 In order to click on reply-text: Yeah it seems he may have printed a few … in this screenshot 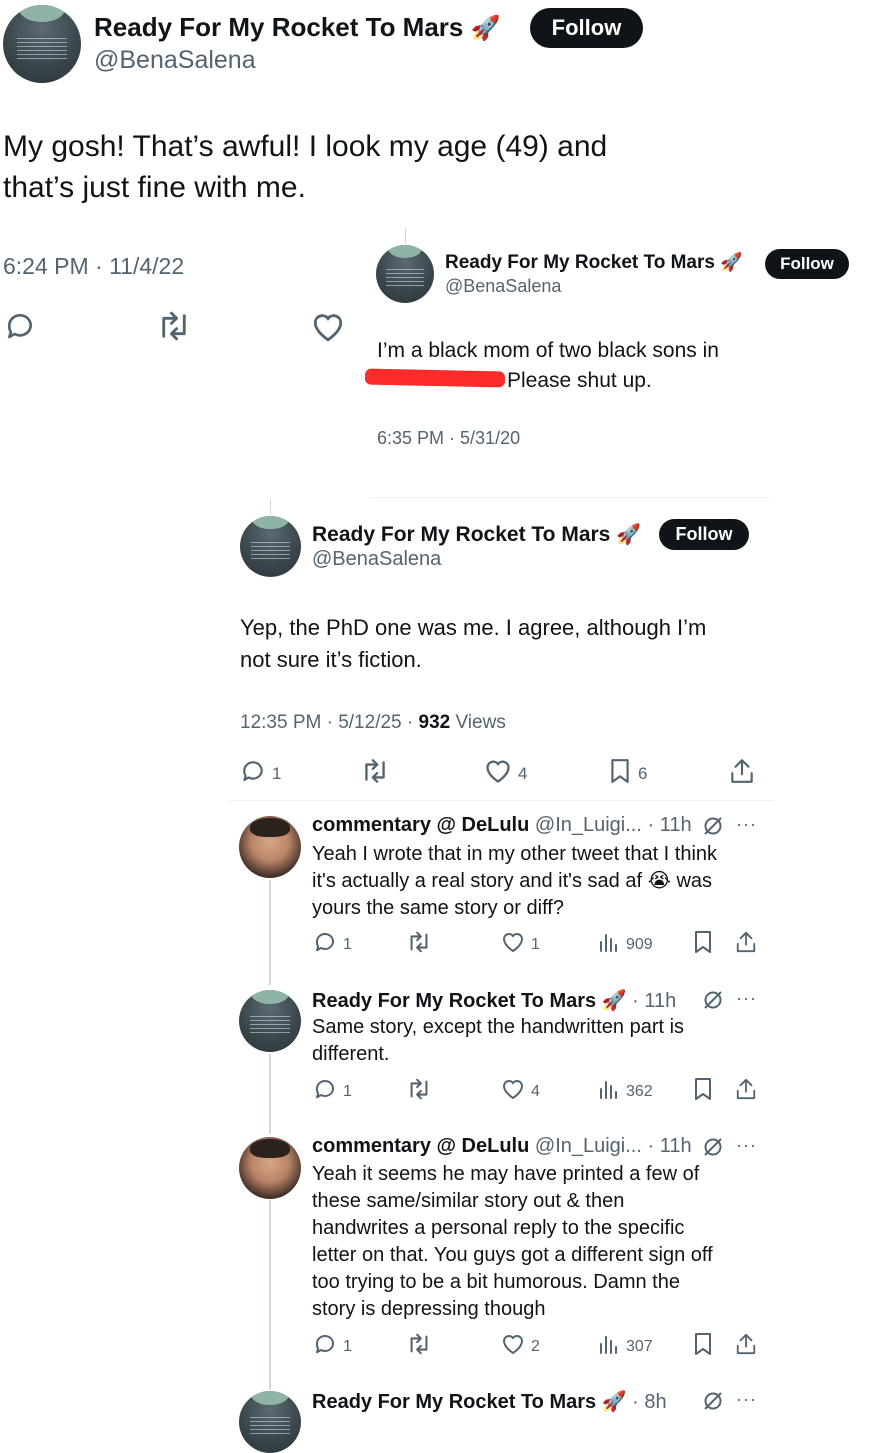, I will do `click(512, 1241)`.